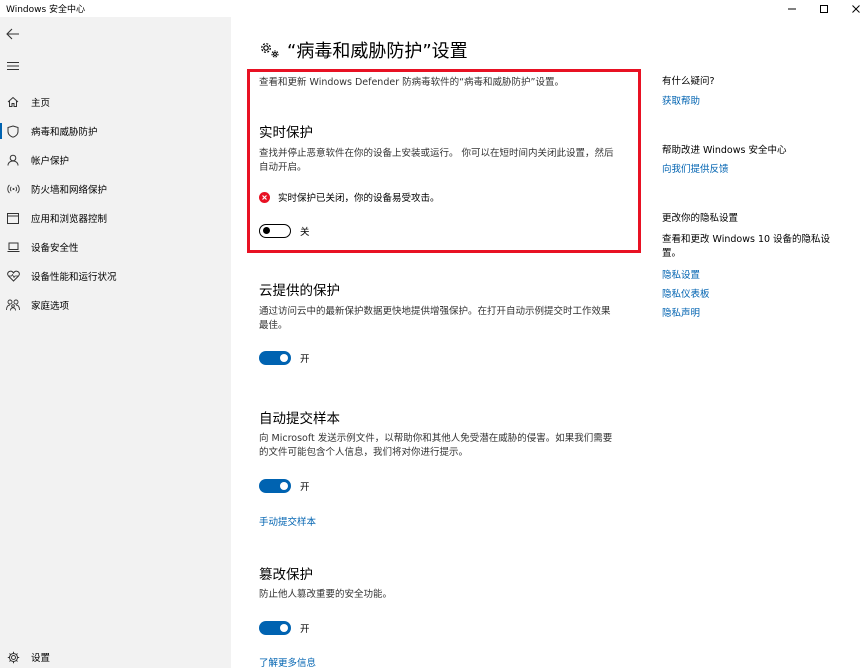  What do you see at coordinates (305, 629) in the screenshot?
I see `tamper-toggle-label: 开` at bounding box center [305, 629].